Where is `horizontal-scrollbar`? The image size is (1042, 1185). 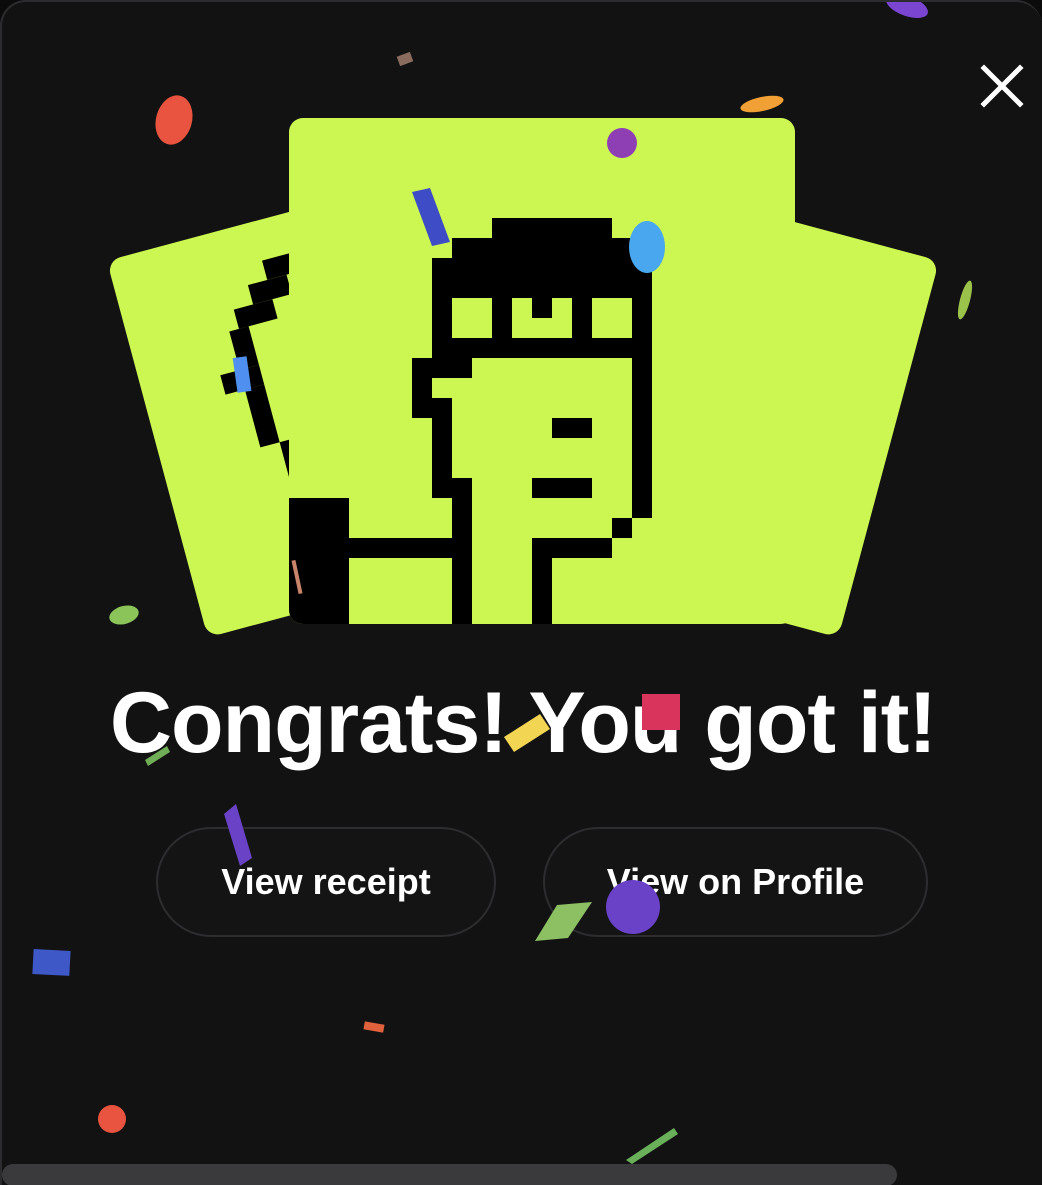 horizontal-scrollbar is located at coordinates (449, 1174).